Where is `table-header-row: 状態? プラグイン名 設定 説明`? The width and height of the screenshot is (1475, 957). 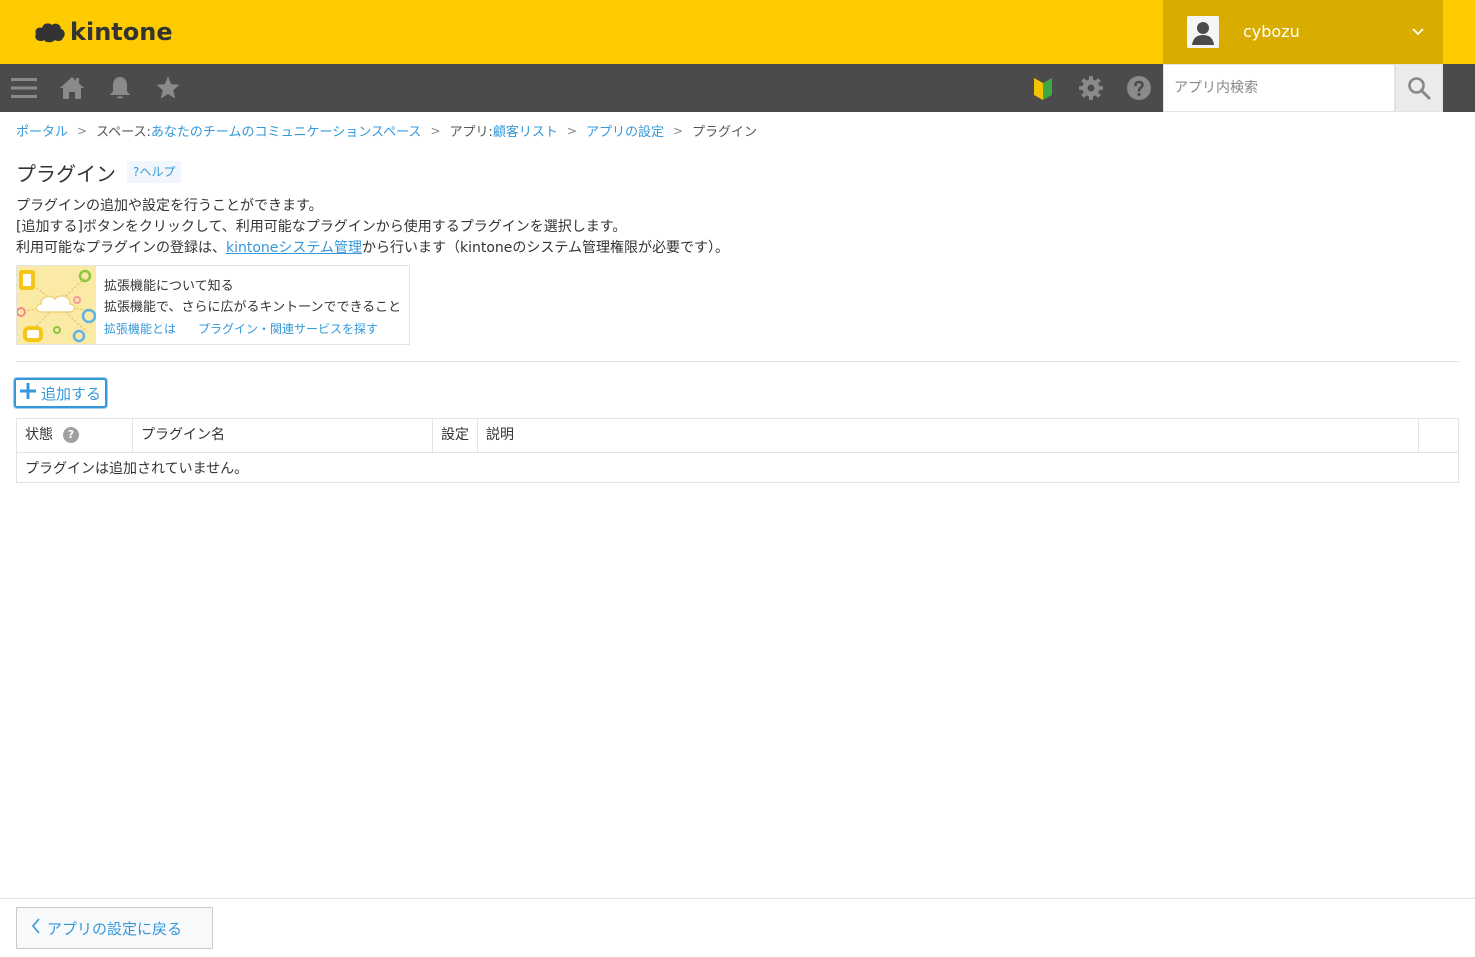 table-header-row: 状態? プラグイン名 設定 説明 is located at coordinates (737, 436).